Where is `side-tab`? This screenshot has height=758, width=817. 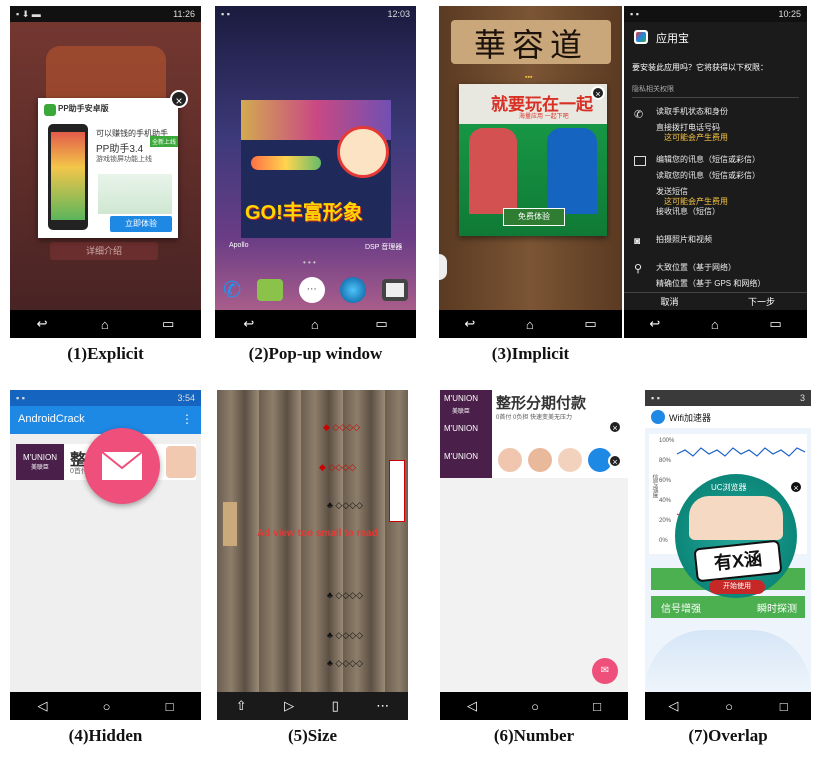 side-tab is located at coordinates (443, 267).